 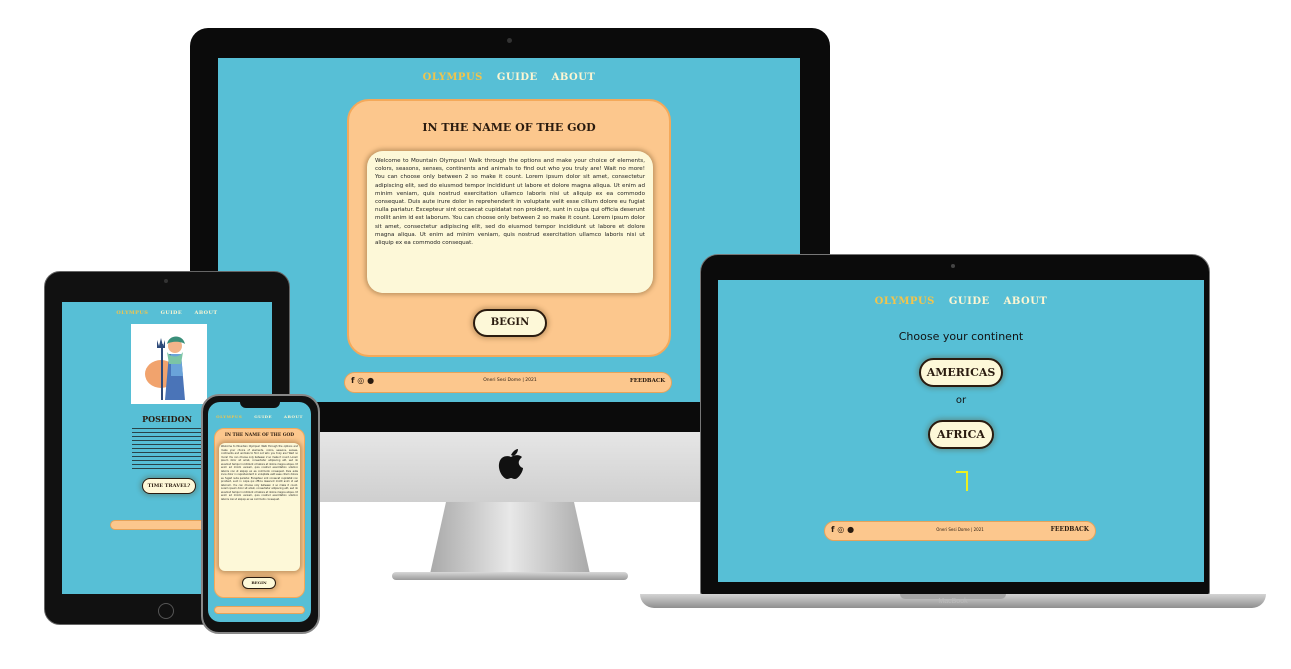 I want to click on phone-nav: OLYMPUS GUIDE ABOUT, so click(x=259, y=416).